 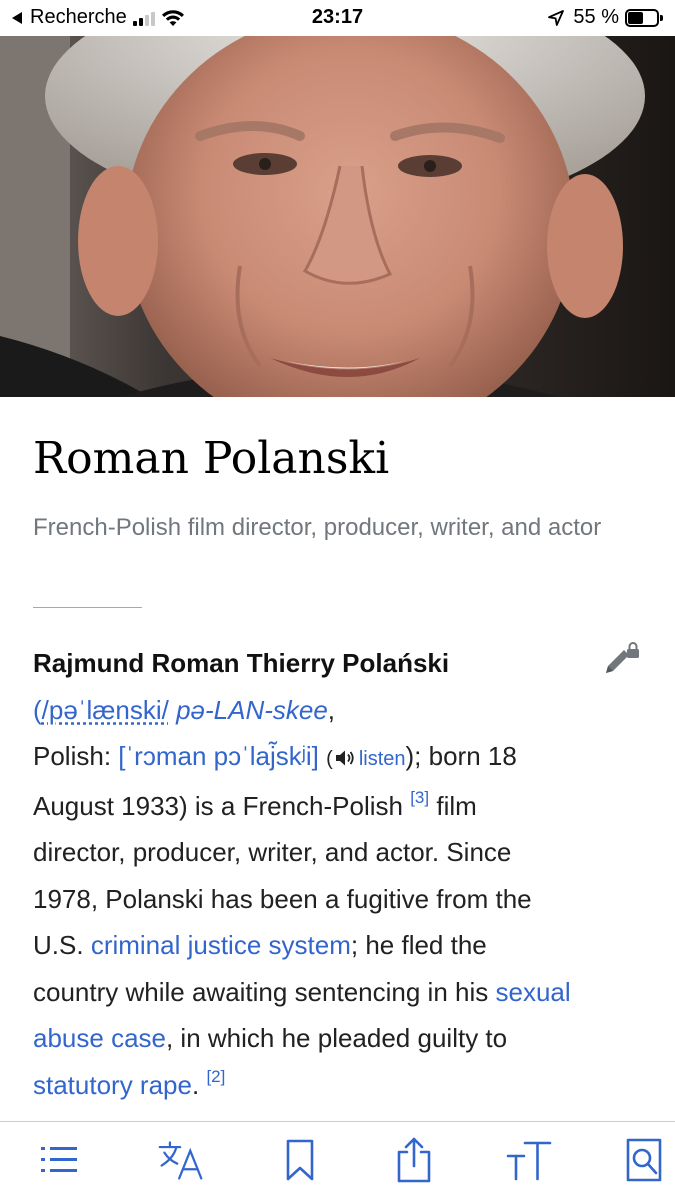 What do you see at coordinates (241, 663) in the screenshot?
I see `subject-full-name: Rajmund Roman Thierry Polański` at bounding box center [241, 663].